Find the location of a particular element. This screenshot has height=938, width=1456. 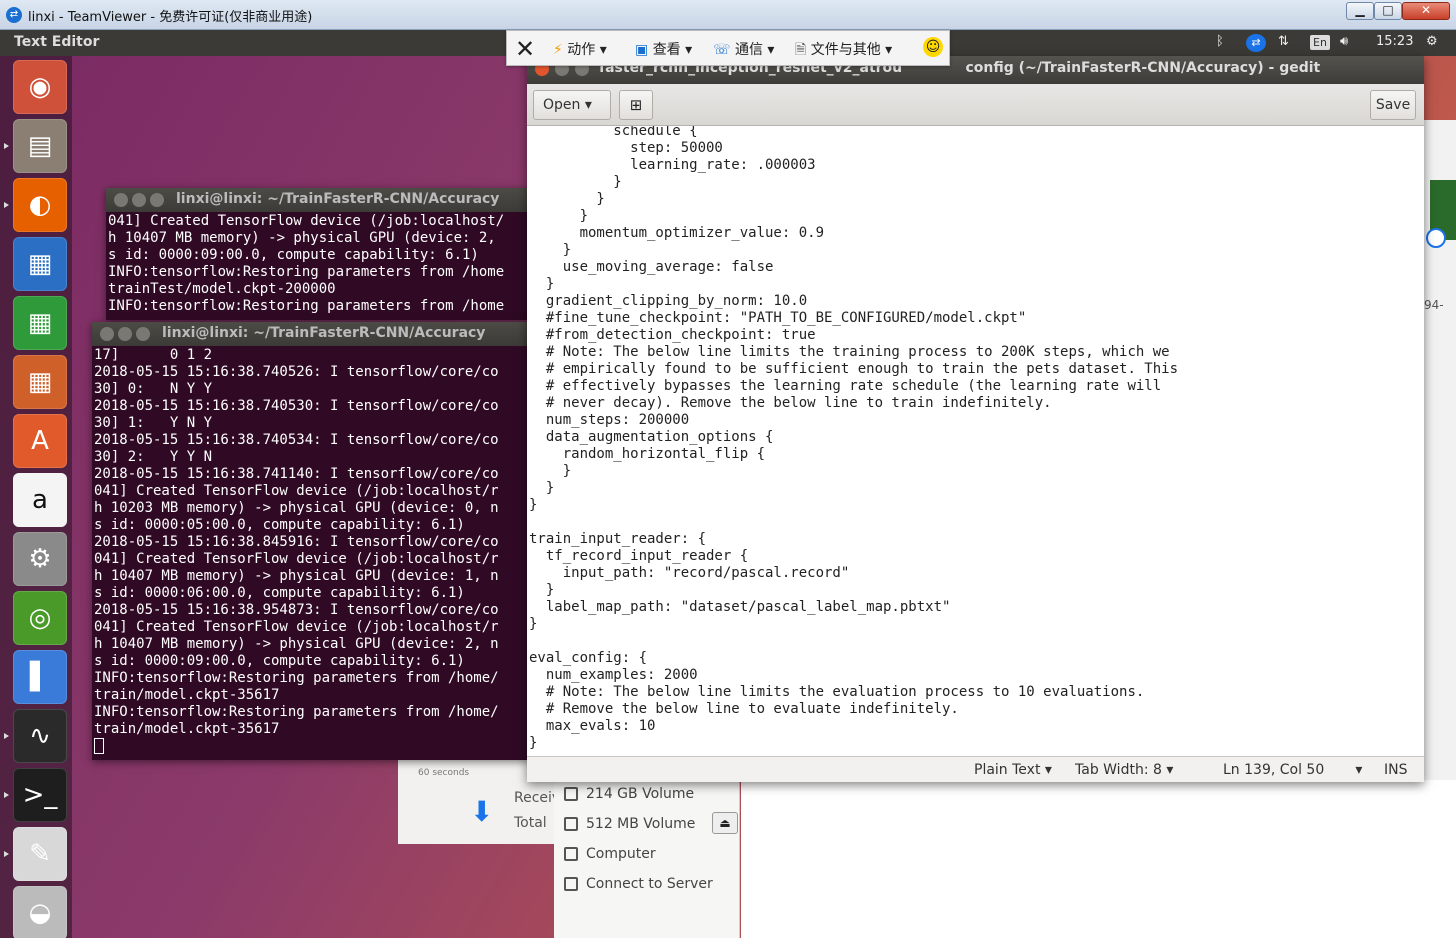

view-menu-label: 查看 is located at coordinates (666, 50).